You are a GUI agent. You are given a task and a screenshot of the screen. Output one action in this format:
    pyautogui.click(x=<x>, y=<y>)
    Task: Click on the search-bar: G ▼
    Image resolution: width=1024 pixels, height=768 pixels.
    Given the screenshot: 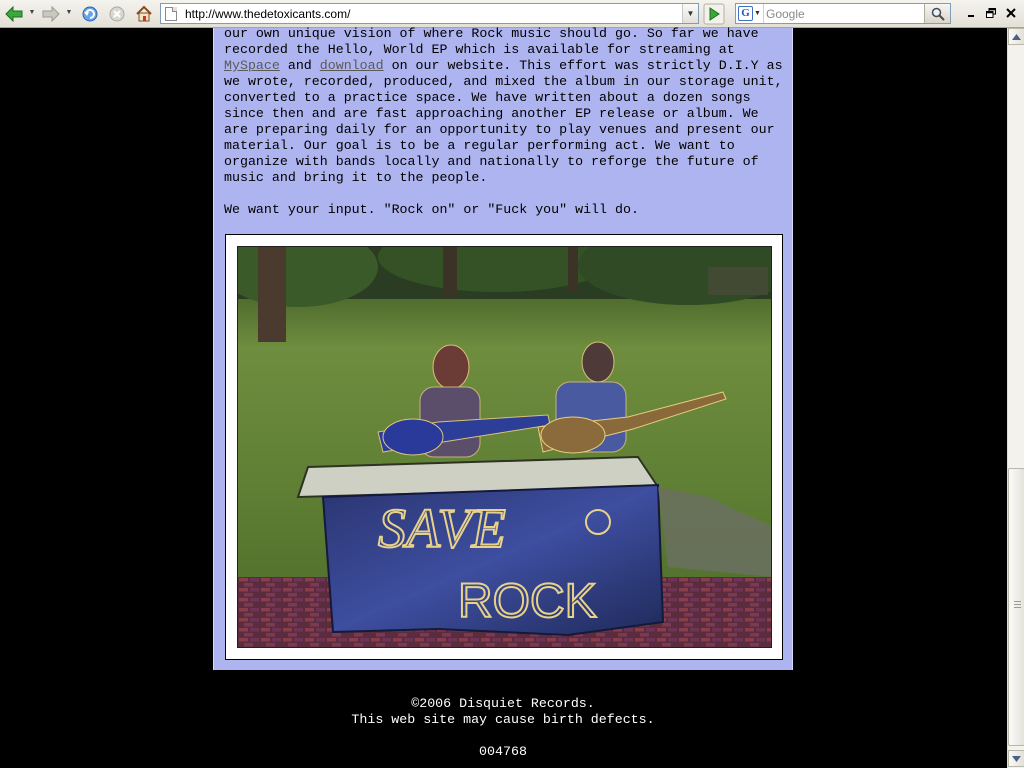 What is the action you would take?
    pyautogui.click(x=843, y=13)
    